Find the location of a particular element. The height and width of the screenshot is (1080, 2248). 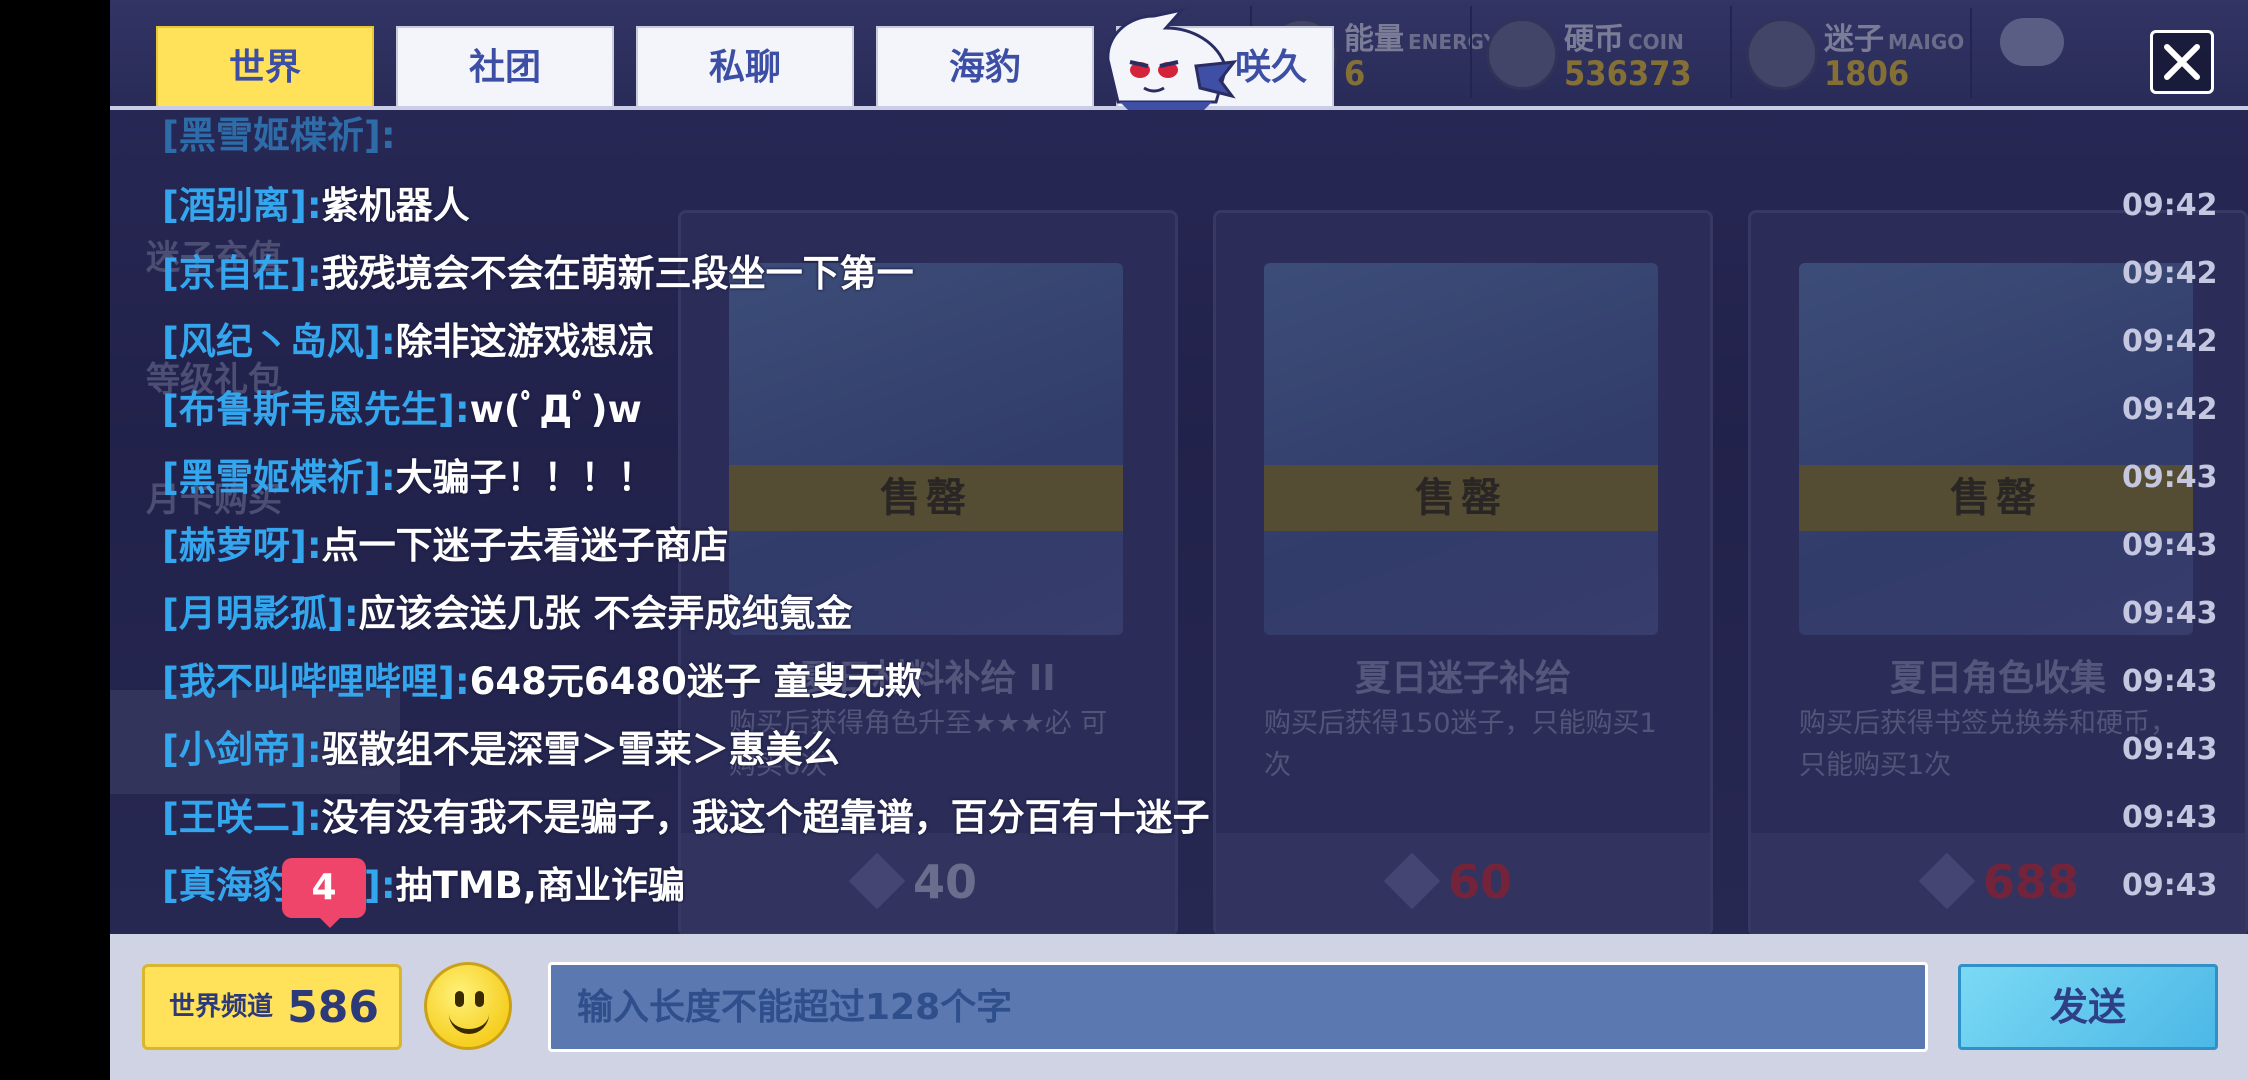

chat-tab-bar: 世界 社团 私聊 海豹 咲久 is located at coordinates (1179, 55).